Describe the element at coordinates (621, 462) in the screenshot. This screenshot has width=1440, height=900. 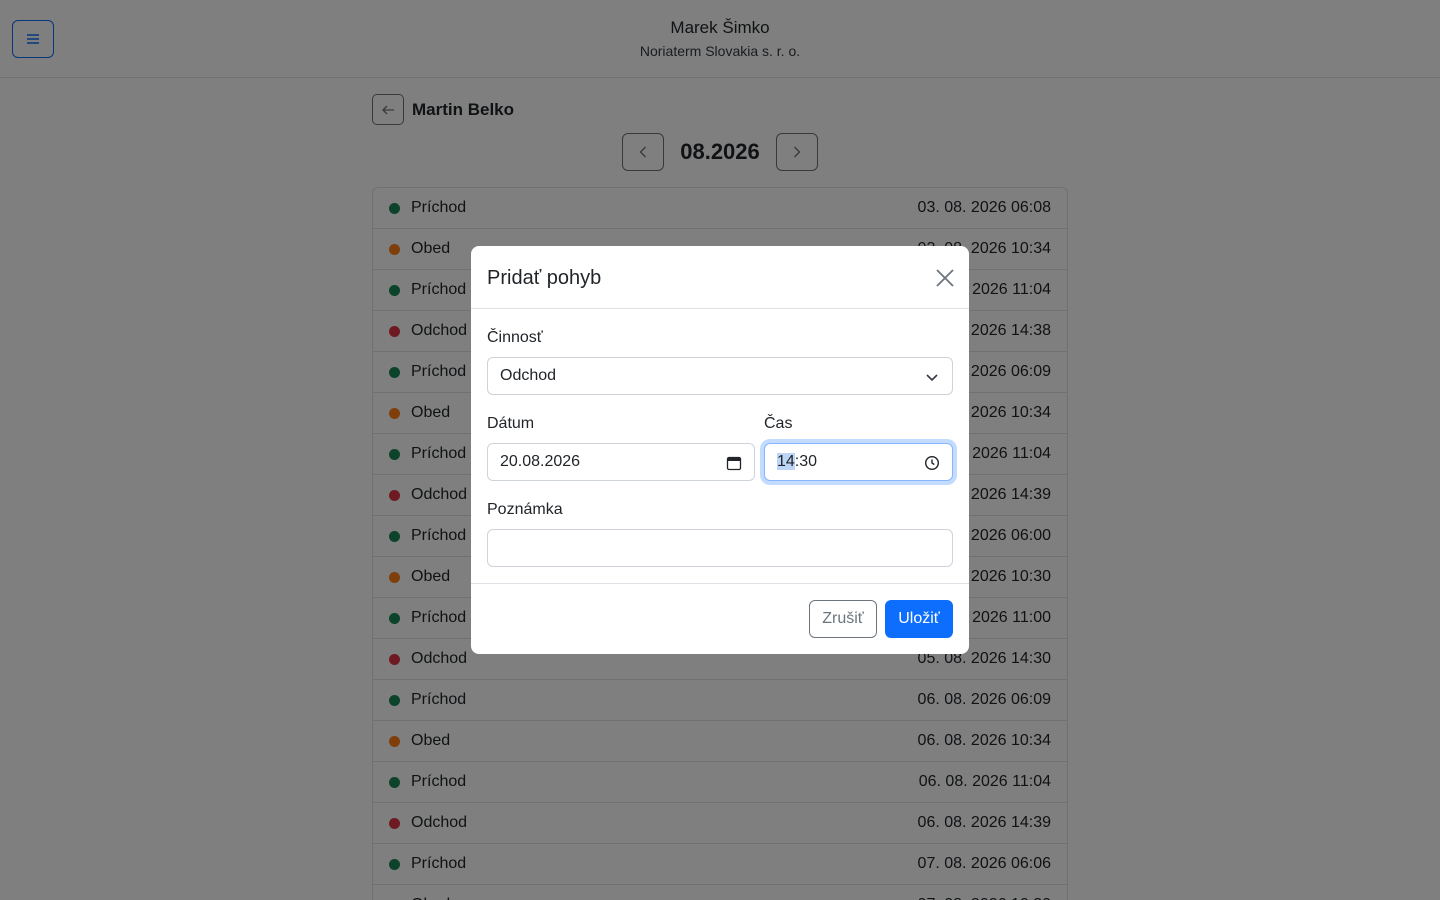
I see `date-input: 20.08.2026` at that location.